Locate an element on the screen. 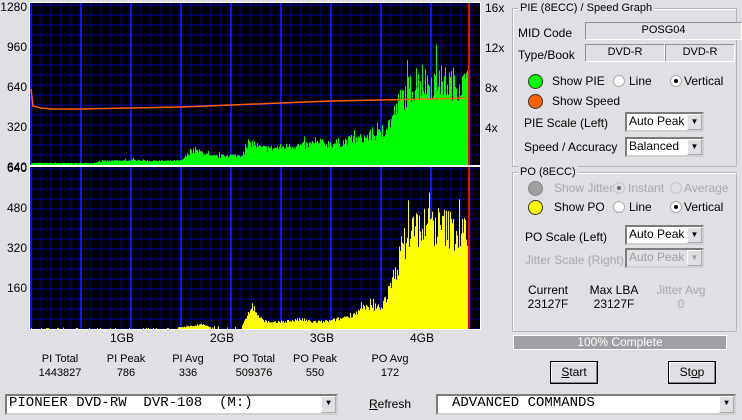 The width and height of the screenshot is (742, 420). jitter-average-label: Average is located at coordinates (706, 188).